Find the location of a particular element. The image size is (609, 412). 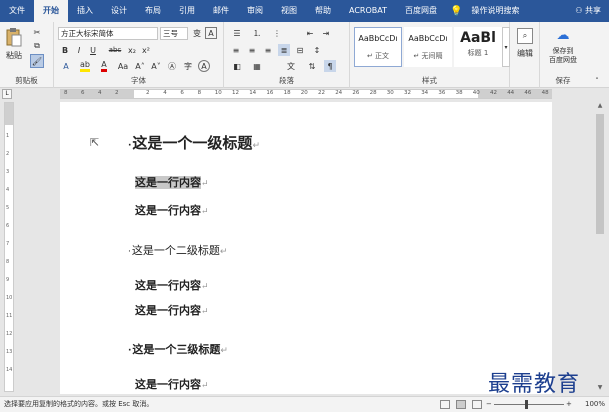

editing-button: 编辑 is located at coordinates (525, 53).